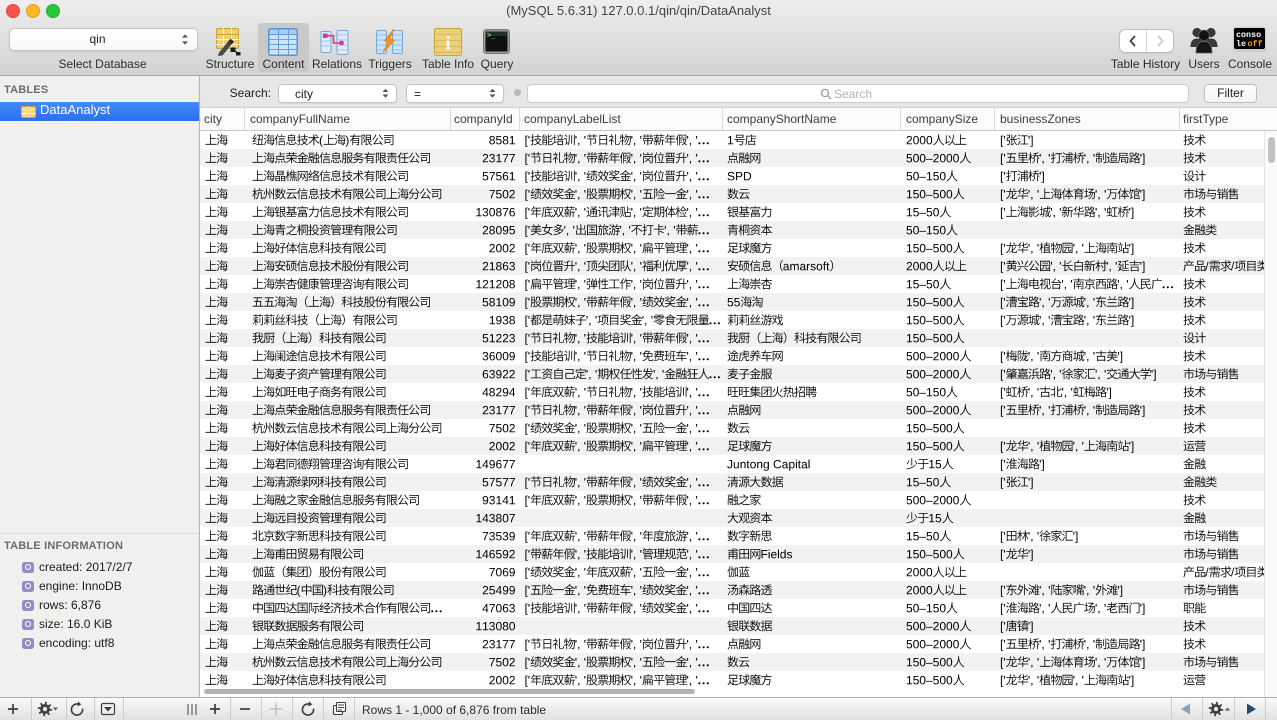  Describe the element at coordinates (447, 44) in the screenshot. I see `svg-text: i` at that location.